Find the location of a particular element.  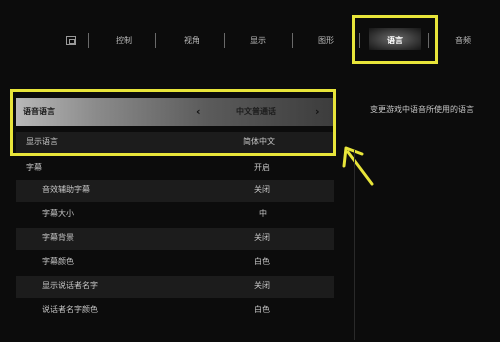

setting-label: 说话者名字颜色 is located at coordinates (70, 309).